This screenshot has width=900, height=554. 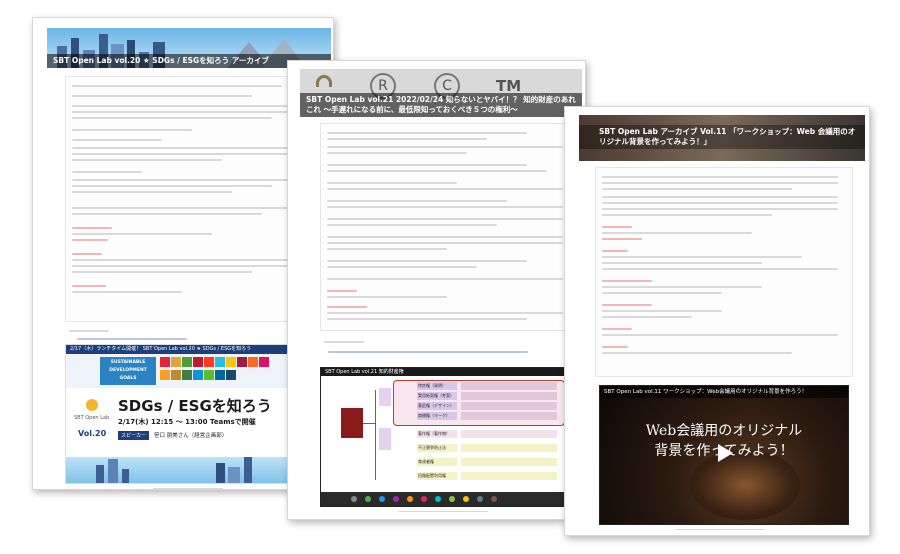 What do you see at coordinates (92, 433) in the screenshot?
I see `volume-number: Vol.20` at bounding box center [92, 433].